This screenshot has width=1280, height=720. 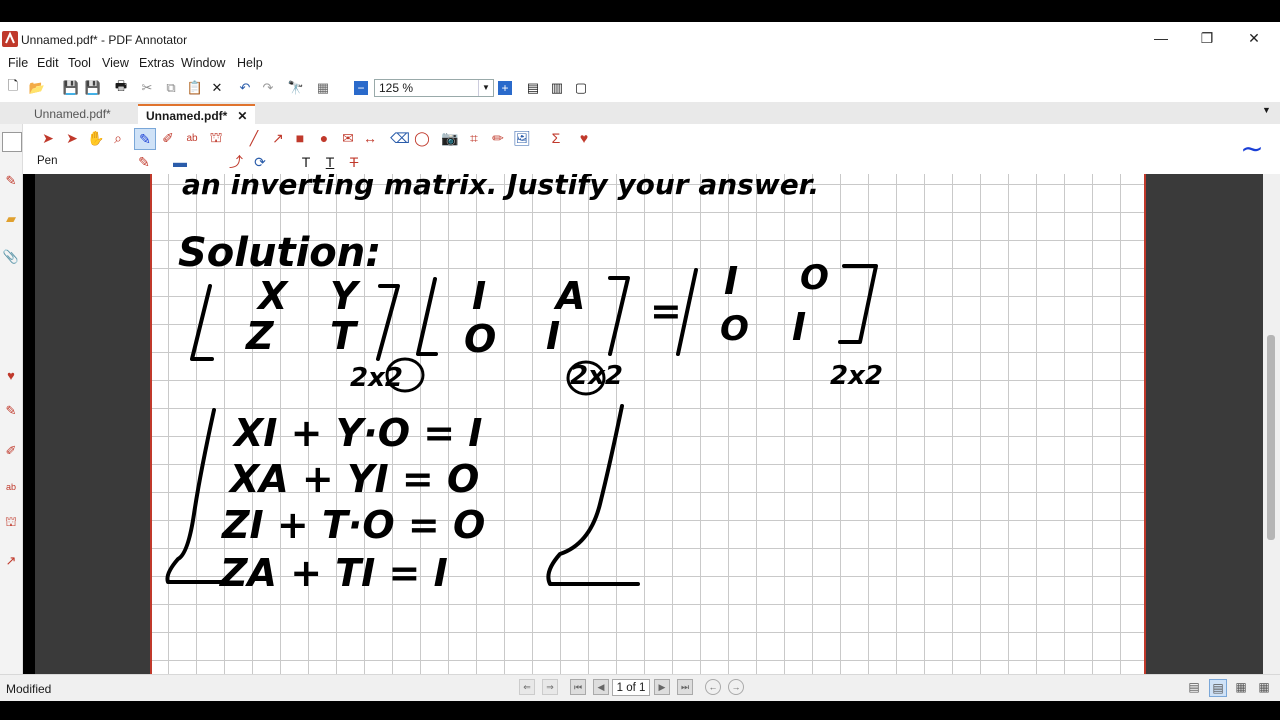 I want to click on fav-textbox-icon: ab, so click(x=11, y=487).